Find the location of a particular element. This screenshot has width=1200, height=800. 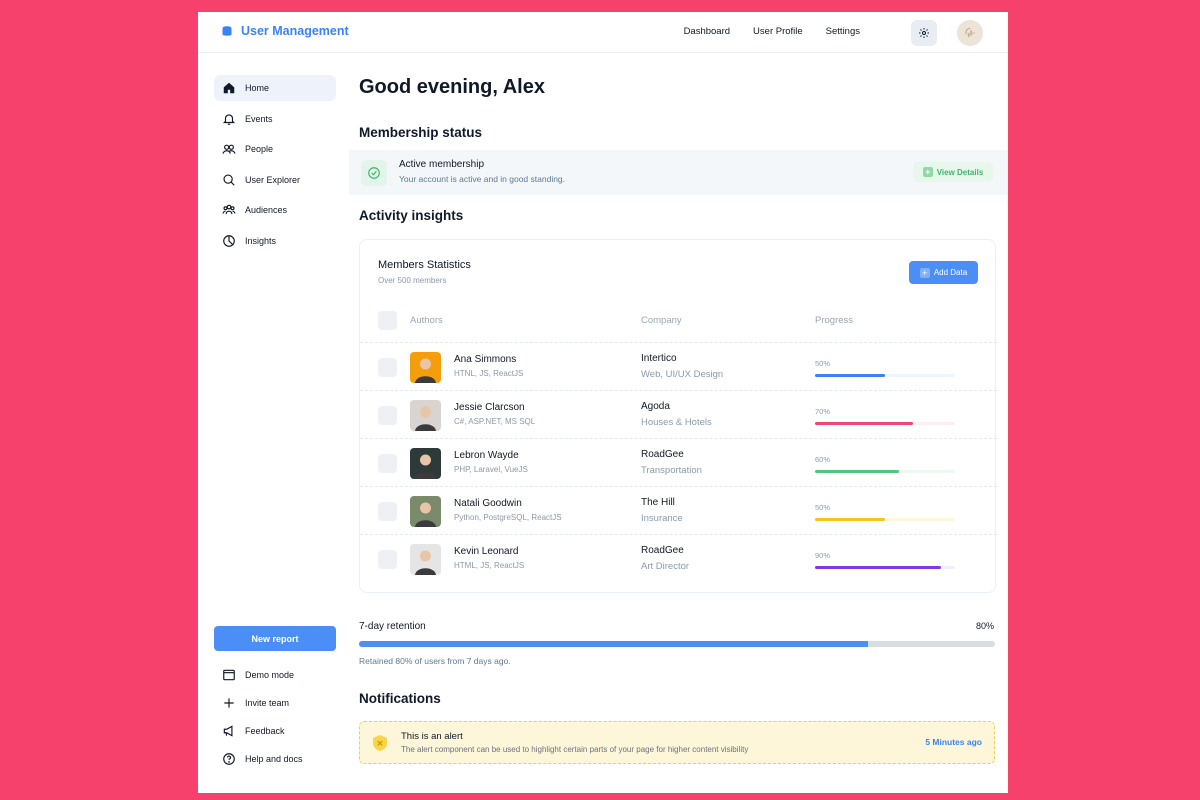

author-name: Ana Simmons is located at coordinates (485, 359).